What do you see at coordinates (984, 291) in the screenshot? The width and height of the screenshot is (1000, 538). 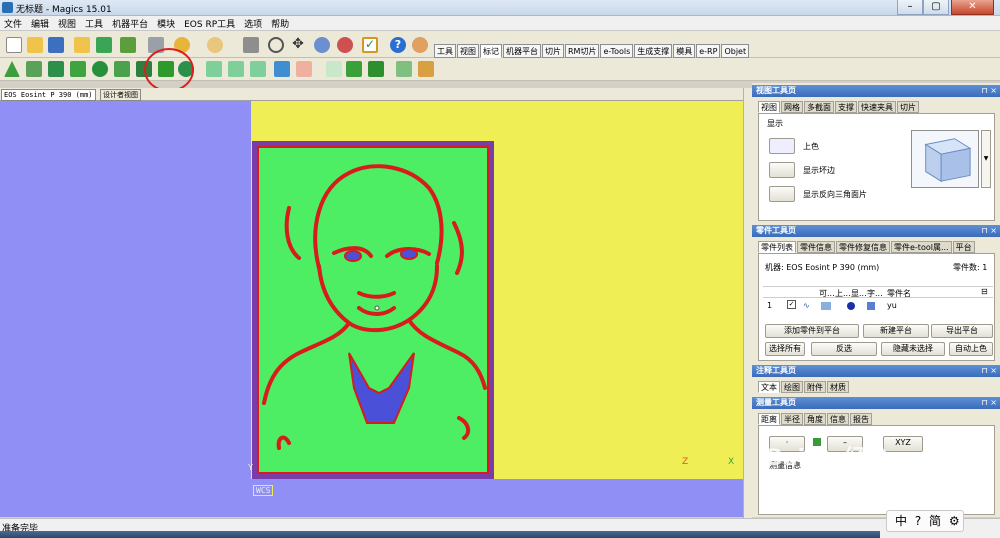 I see `column-menu-icon: ⊟` at bounding box center [984, 291].